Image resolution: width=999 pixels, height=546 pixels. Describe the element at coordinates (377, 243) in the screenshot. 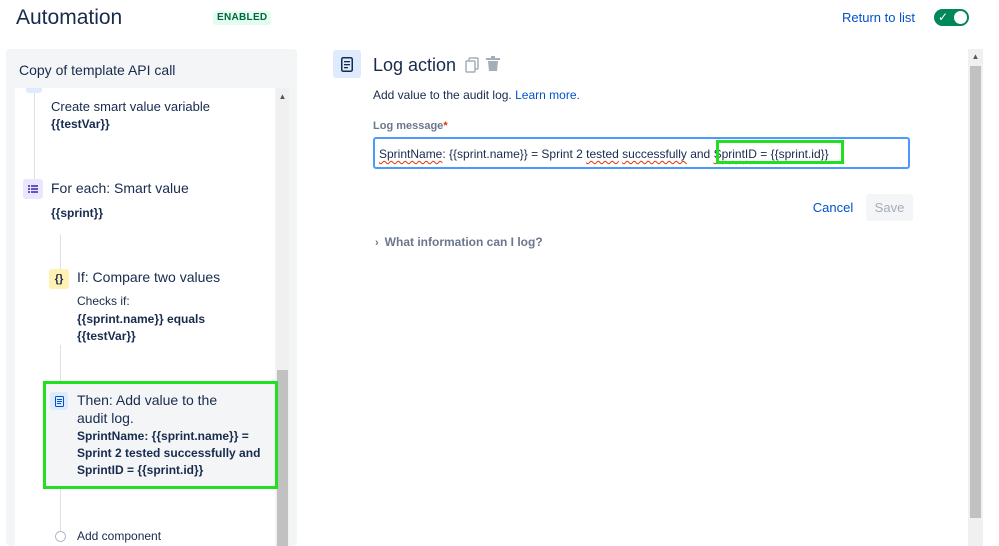

I see `chevron-right-icon: ›` at that location.